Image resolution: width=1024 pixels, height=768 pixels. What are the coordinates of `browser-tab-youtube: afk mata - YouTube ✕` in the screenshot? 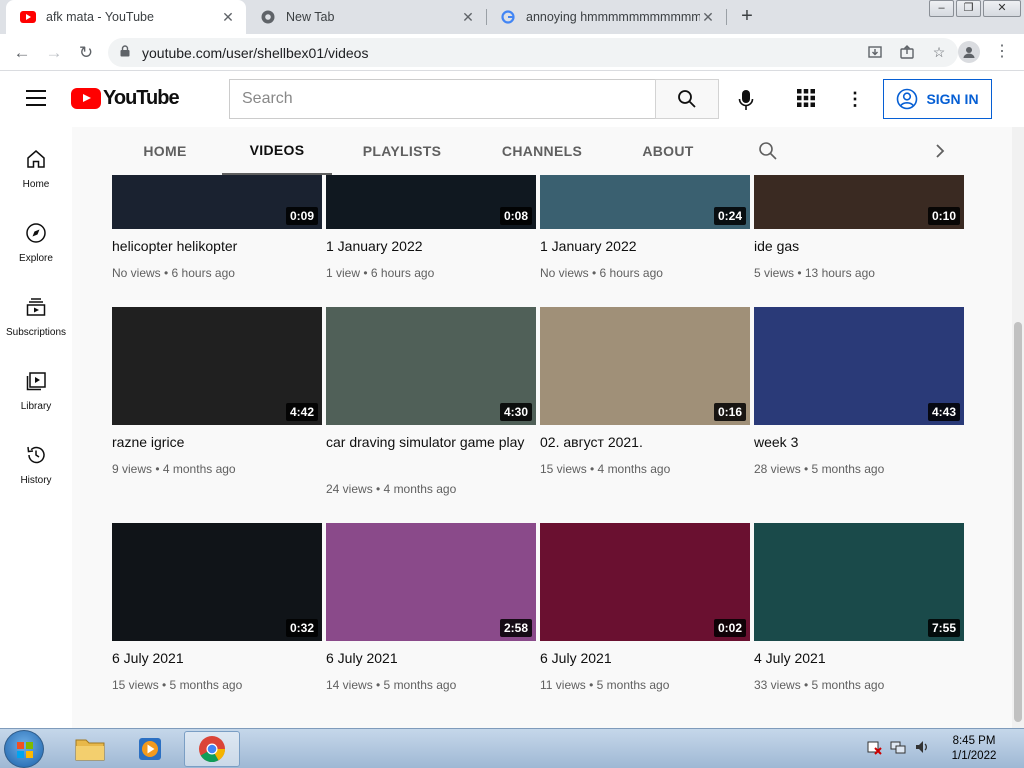 It's located at (126, 17).